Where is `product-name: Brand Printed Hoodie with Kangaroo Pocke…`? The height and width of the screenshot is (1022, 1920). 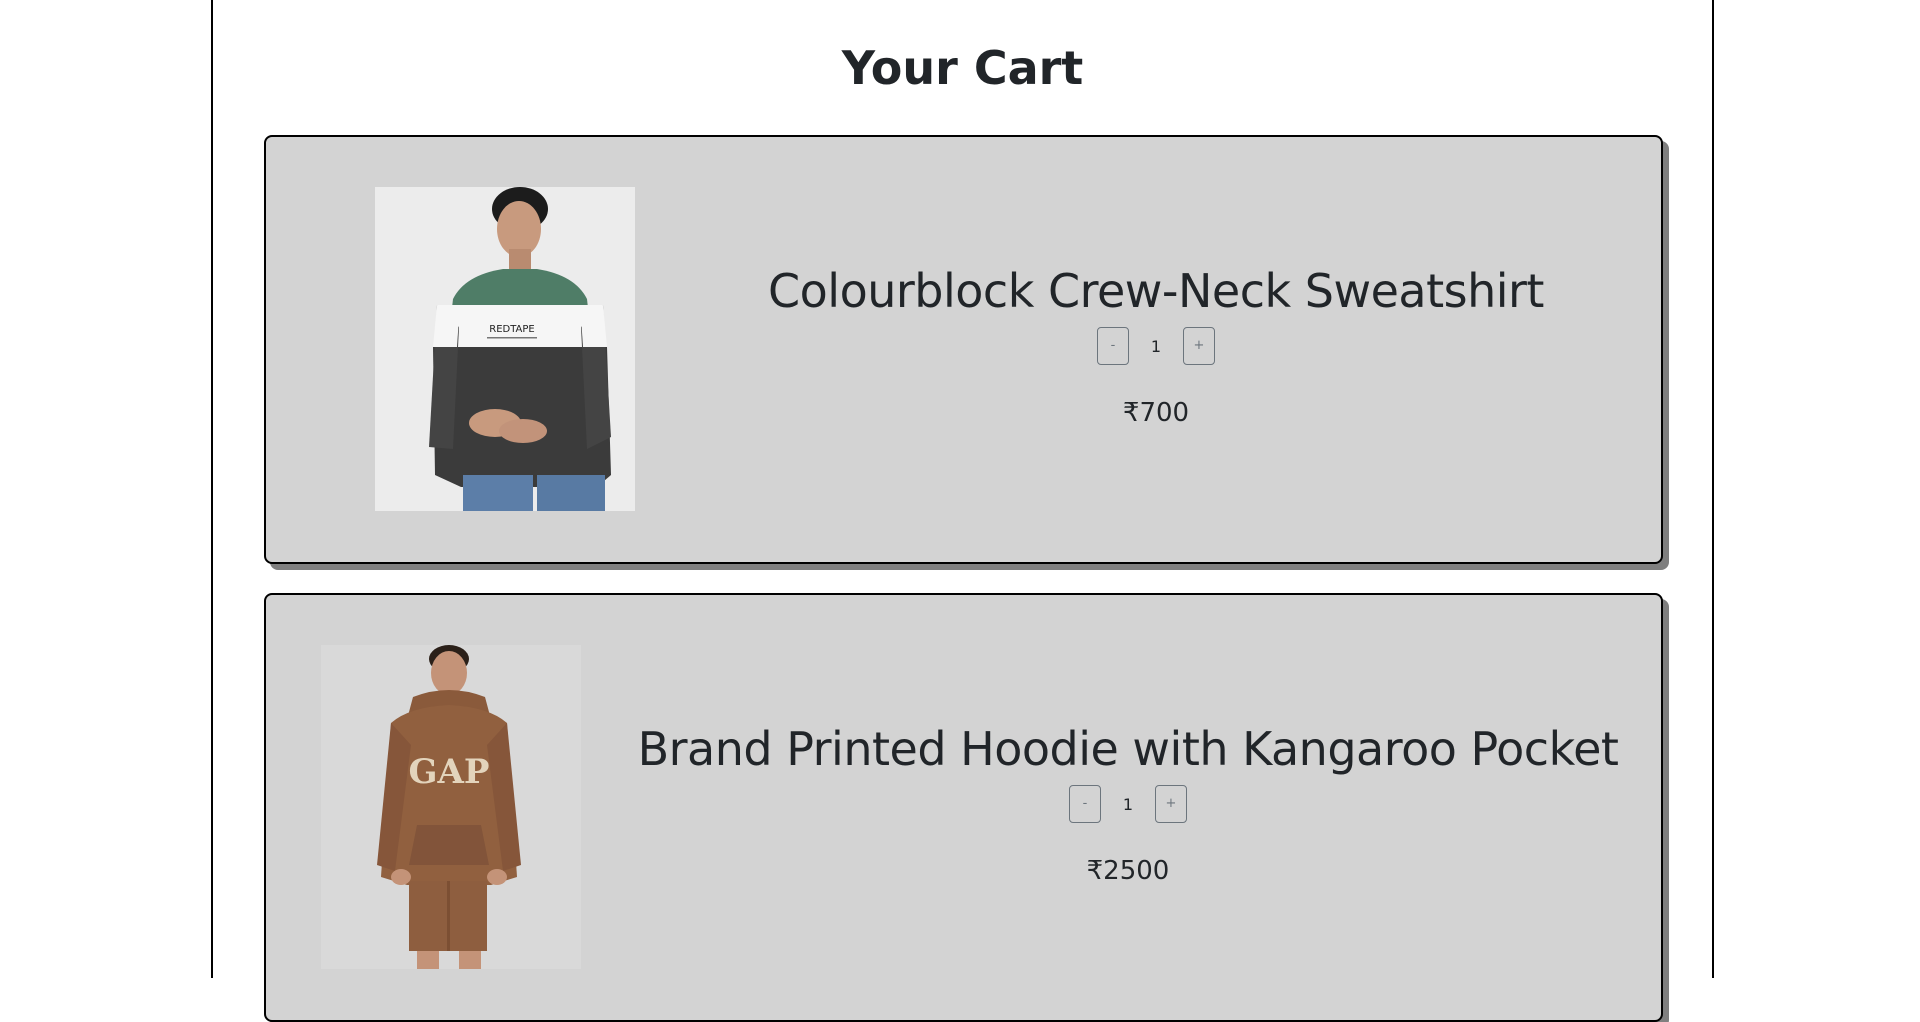
product-name: Brand Printed Hoodie with Kangaroo Pocke… is located at coordinates (1128, 749).